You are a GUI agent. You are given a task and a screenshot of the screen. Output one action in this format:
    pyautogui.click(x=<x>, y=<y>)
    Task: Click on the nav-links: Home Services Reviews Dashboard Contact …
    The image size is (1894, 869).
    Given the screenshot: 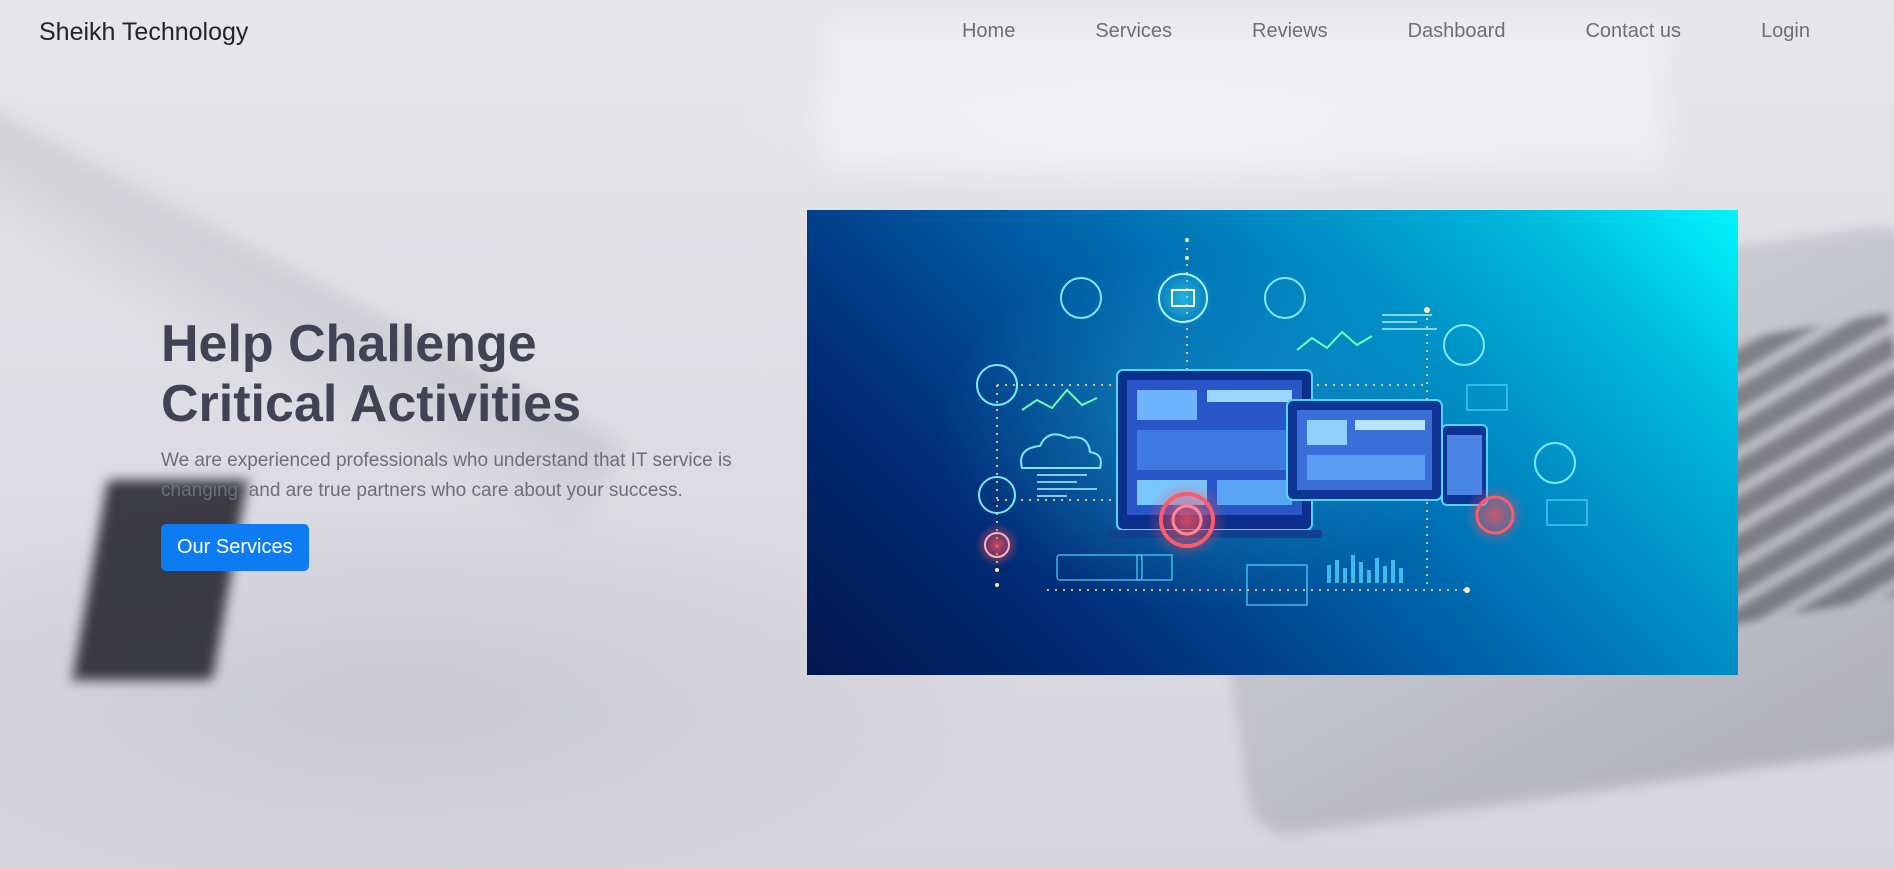 What is the action you would take?
    pyautogui.click(x=1386, y=31)
    